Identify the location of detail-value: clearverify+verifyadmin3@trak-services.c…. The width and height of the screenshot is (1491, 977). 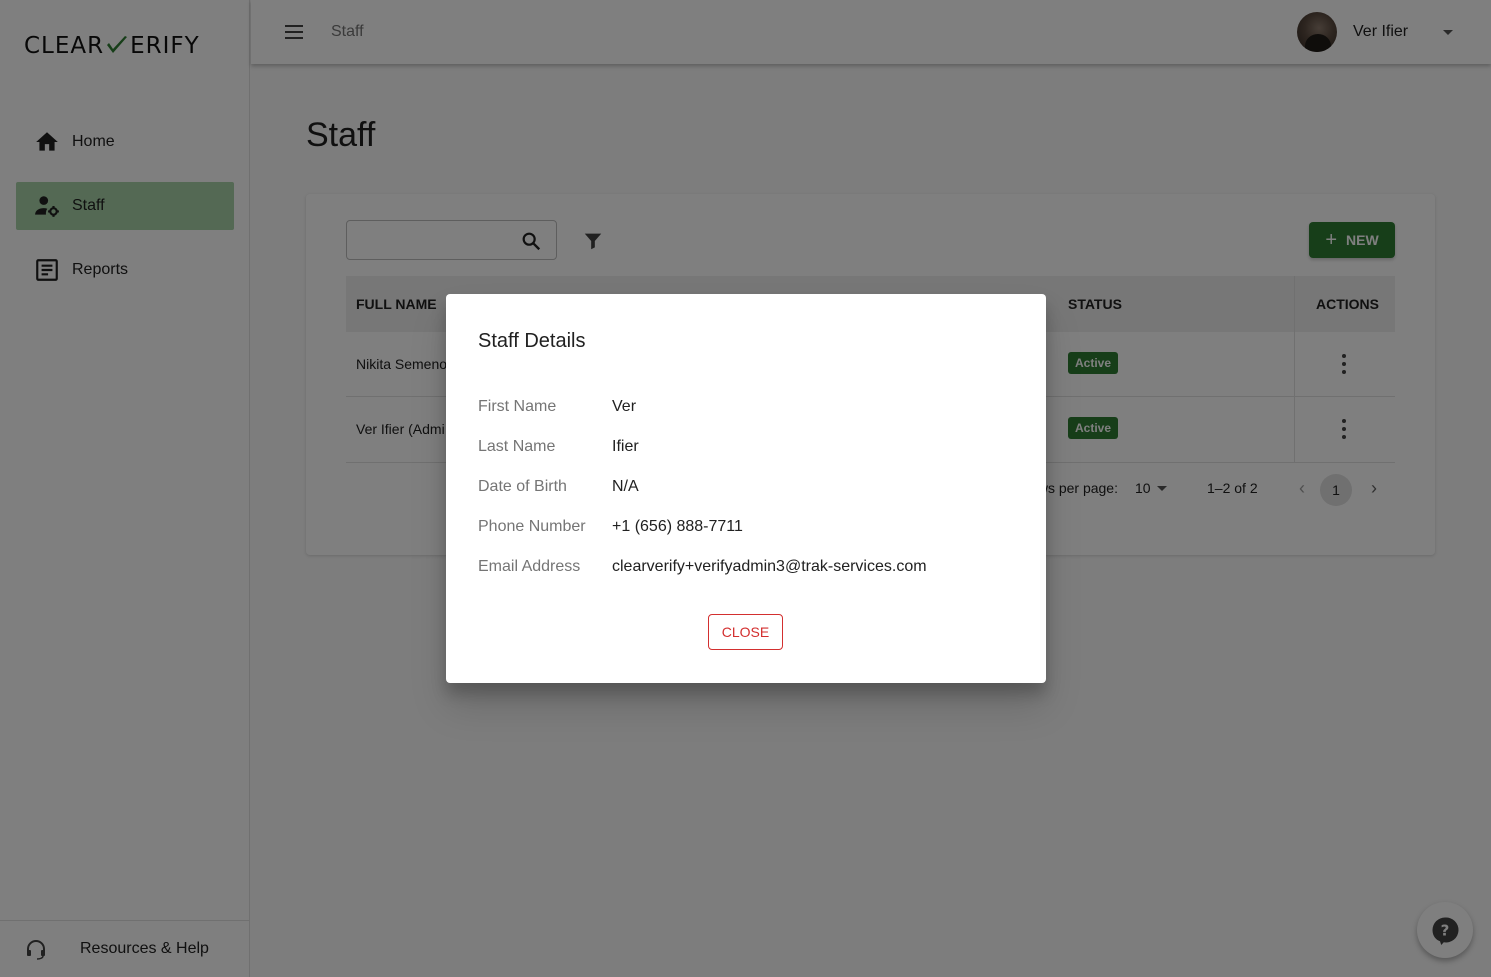
(769, 566).